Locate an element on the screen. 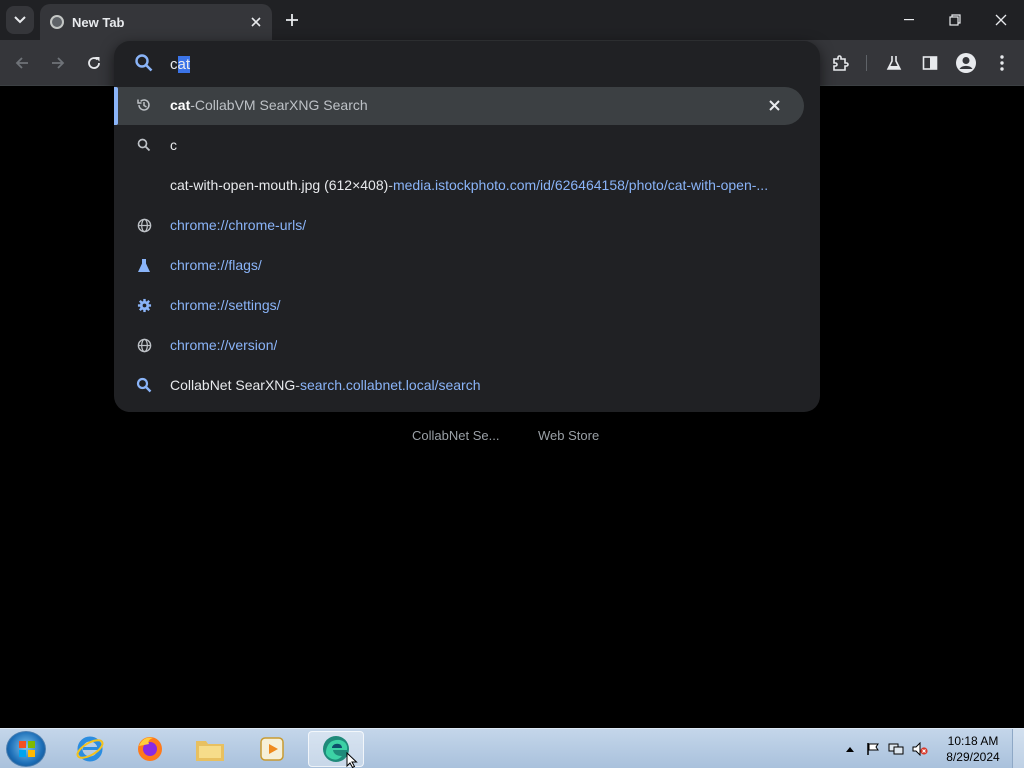 This screenshot has height=768, width=1024. arrow-right-icon is located at coordinates (58, 63).